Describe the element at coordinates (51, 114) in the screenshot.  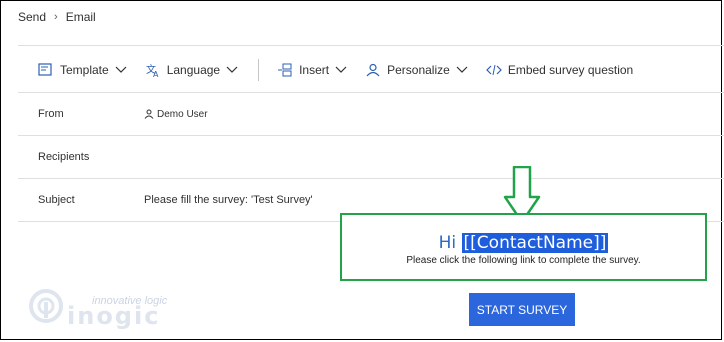
I see `from-label: From` at that location.